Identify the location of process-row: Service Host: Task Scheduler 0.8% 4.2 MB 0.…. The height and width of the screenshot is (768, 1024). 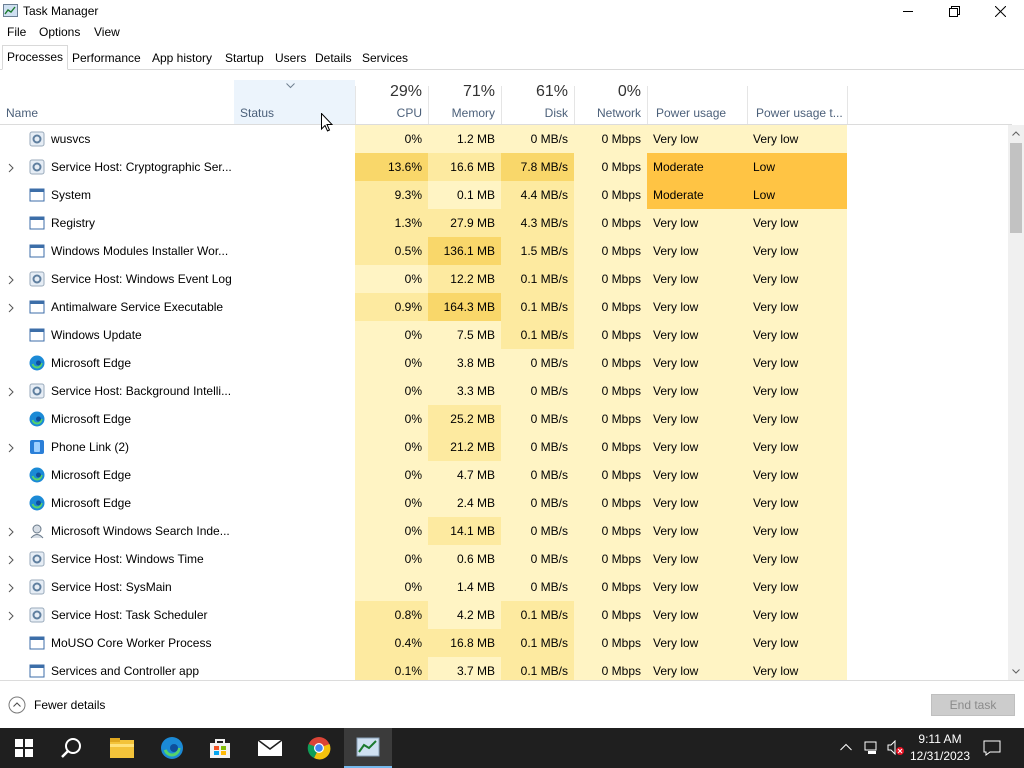
(504, 615).